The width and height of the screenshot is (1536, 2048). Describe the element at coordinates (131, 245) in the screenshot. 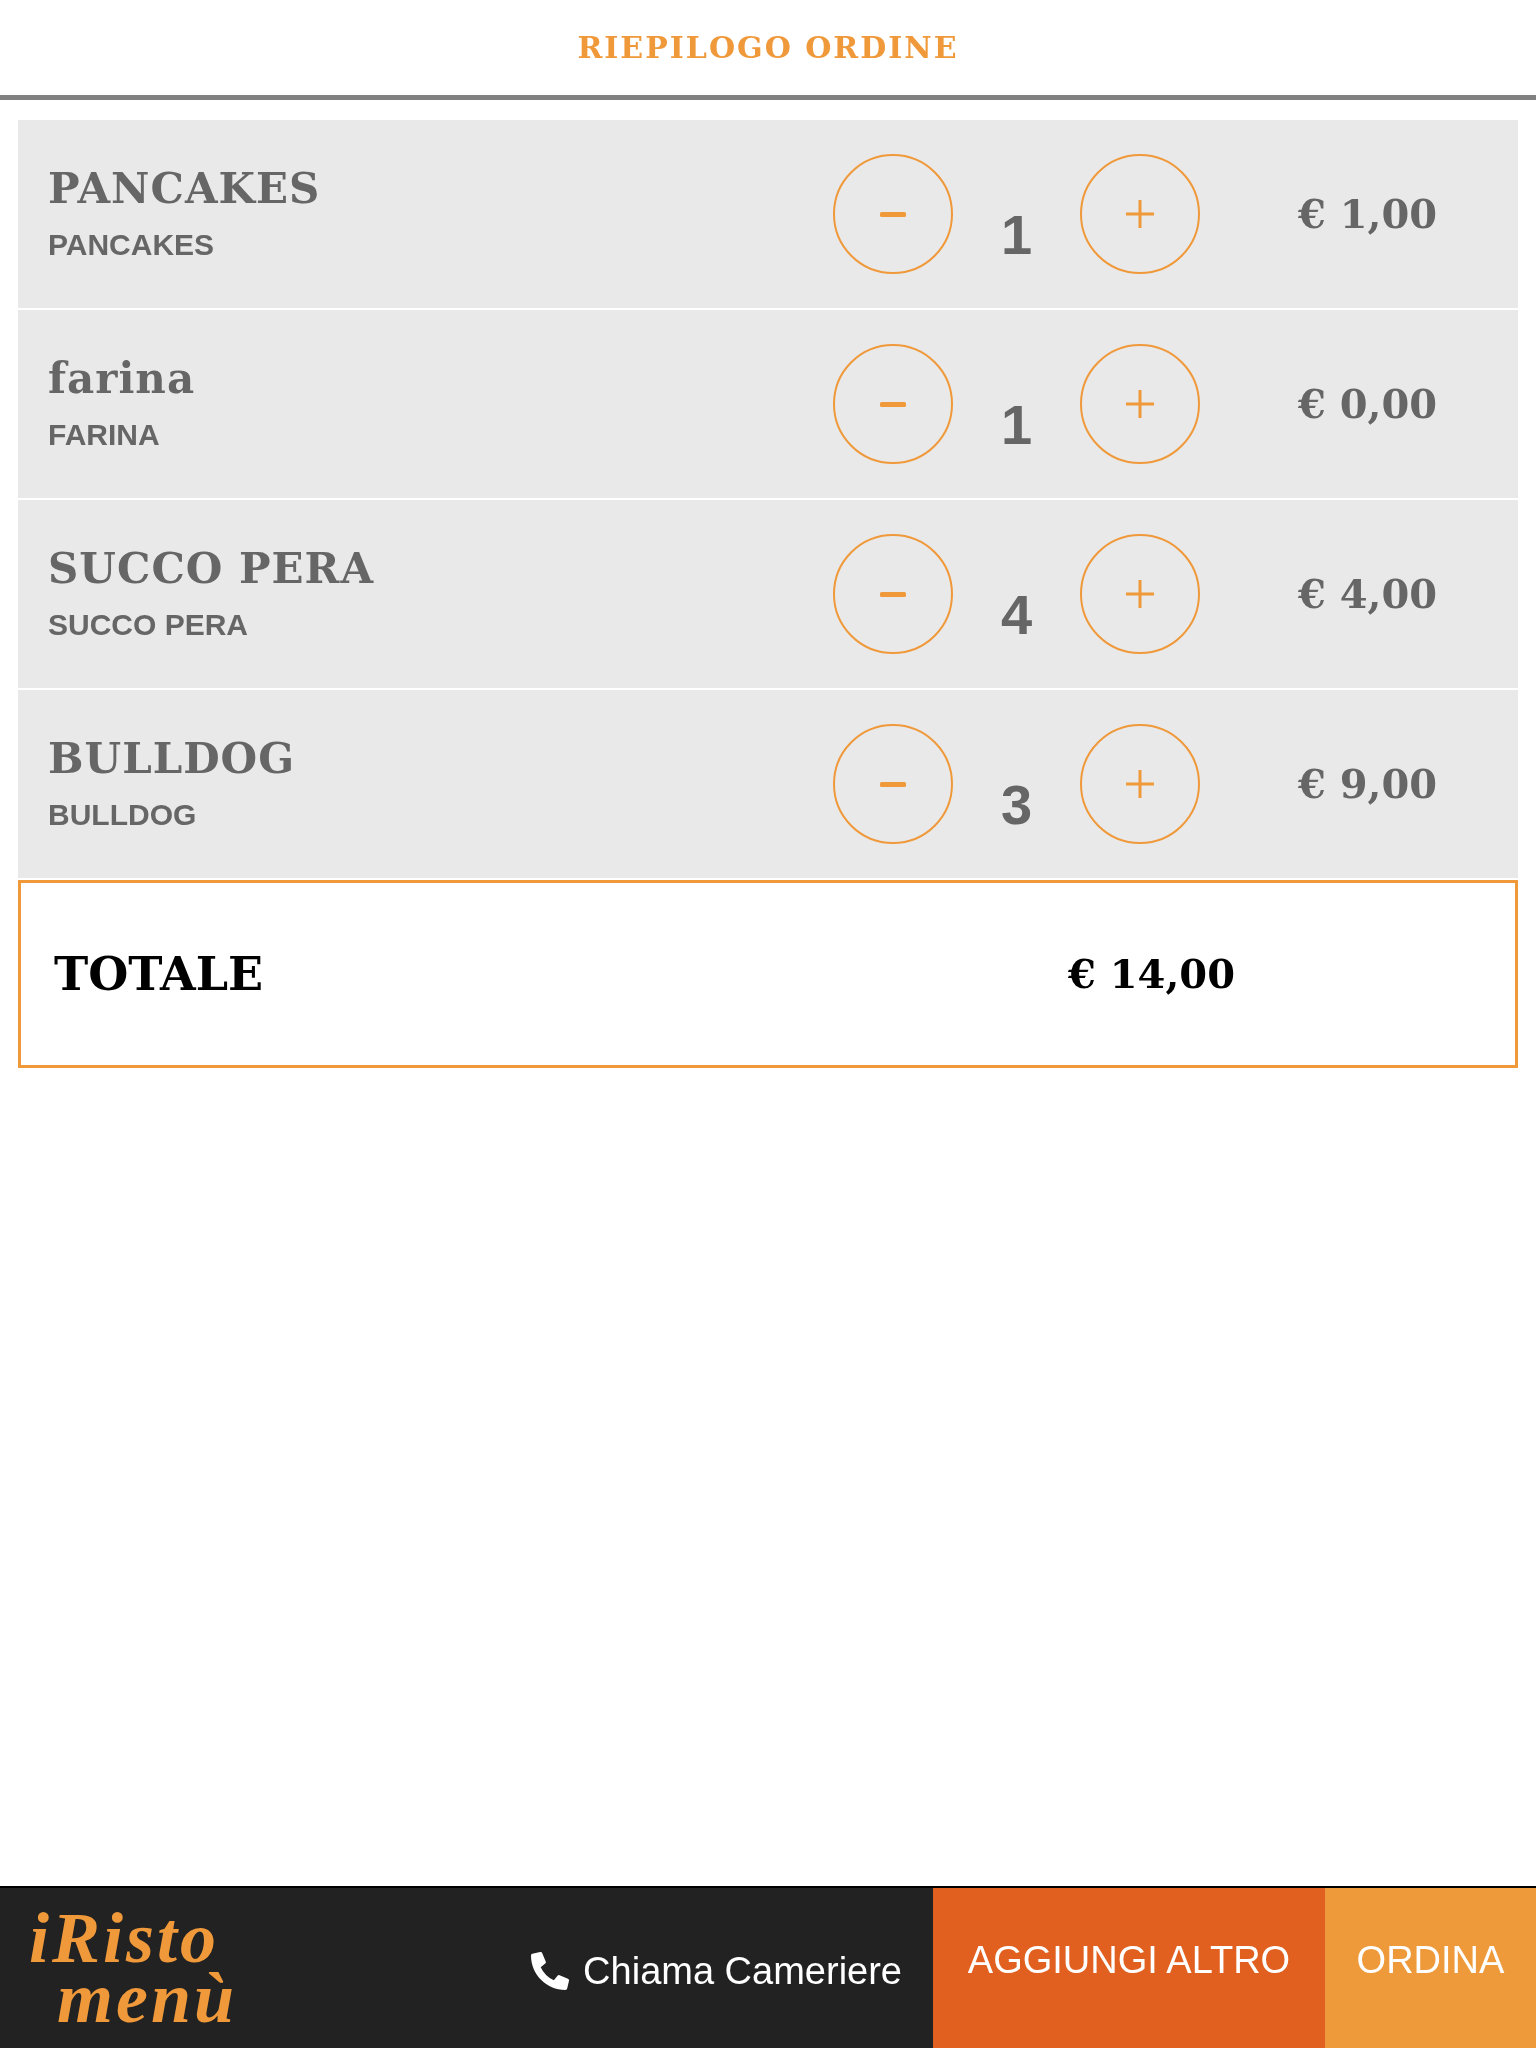

I see `item-subtitle: PANCAKES` at that location.